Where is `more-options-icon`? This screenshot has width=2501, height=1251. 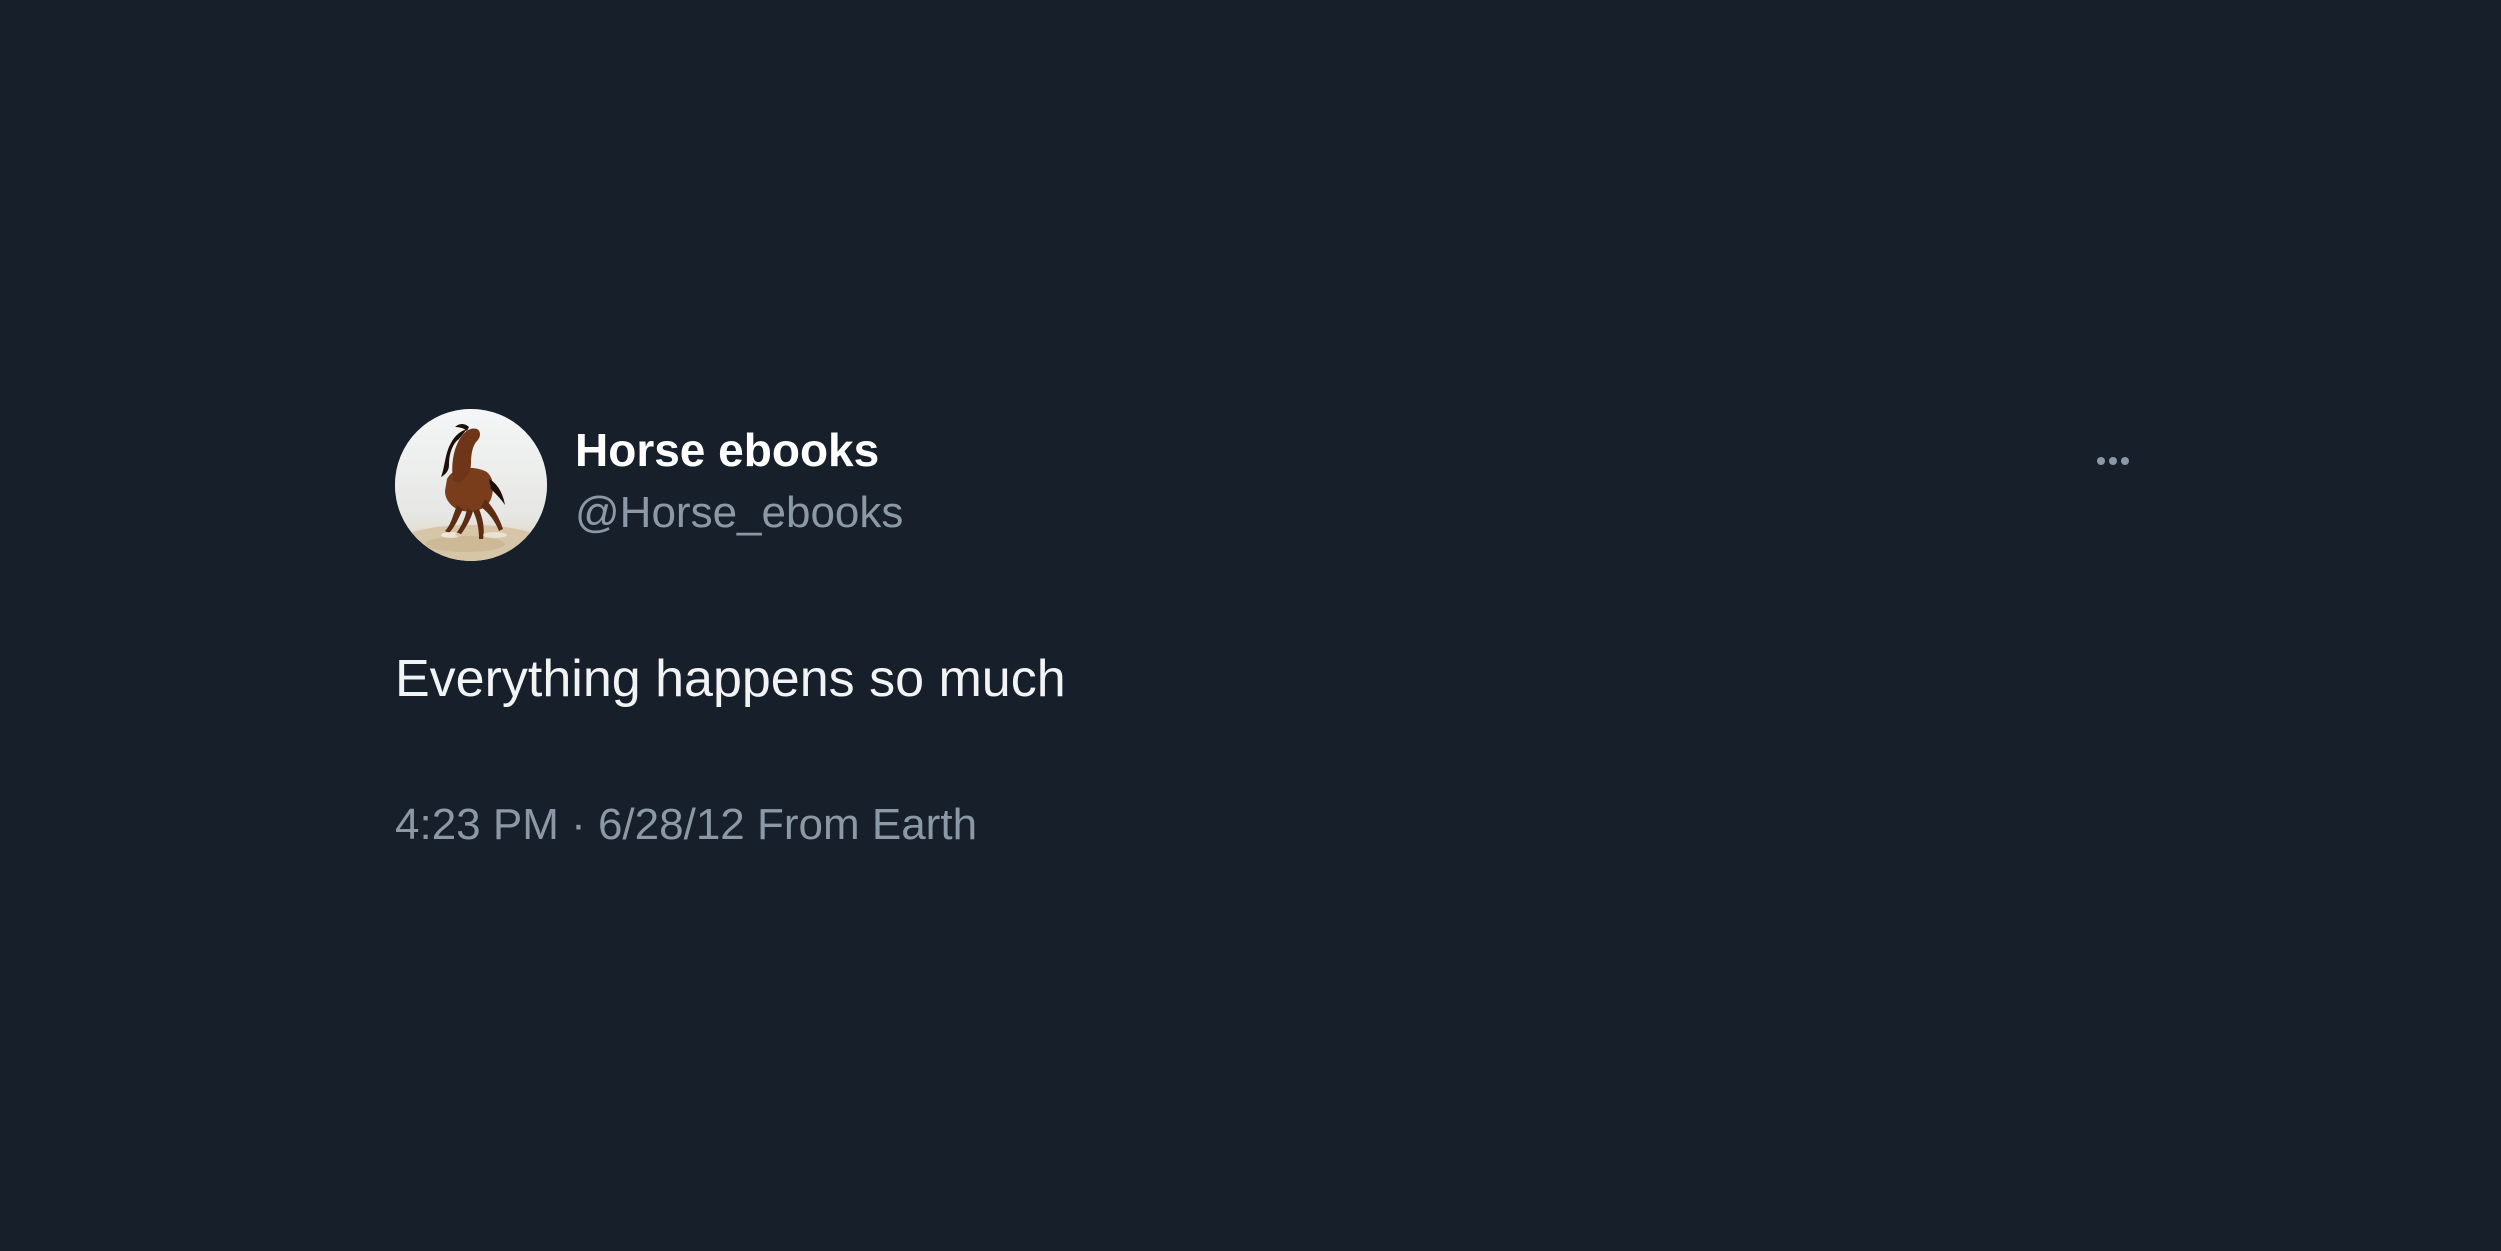 more-options-icon is located at coordinates (2113, 461).